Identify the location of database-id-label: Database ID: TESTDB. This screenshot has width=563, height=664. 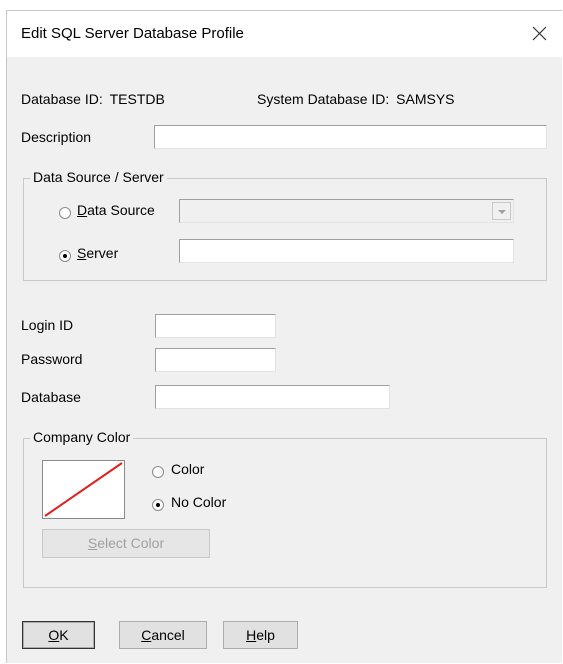
(93, 99).